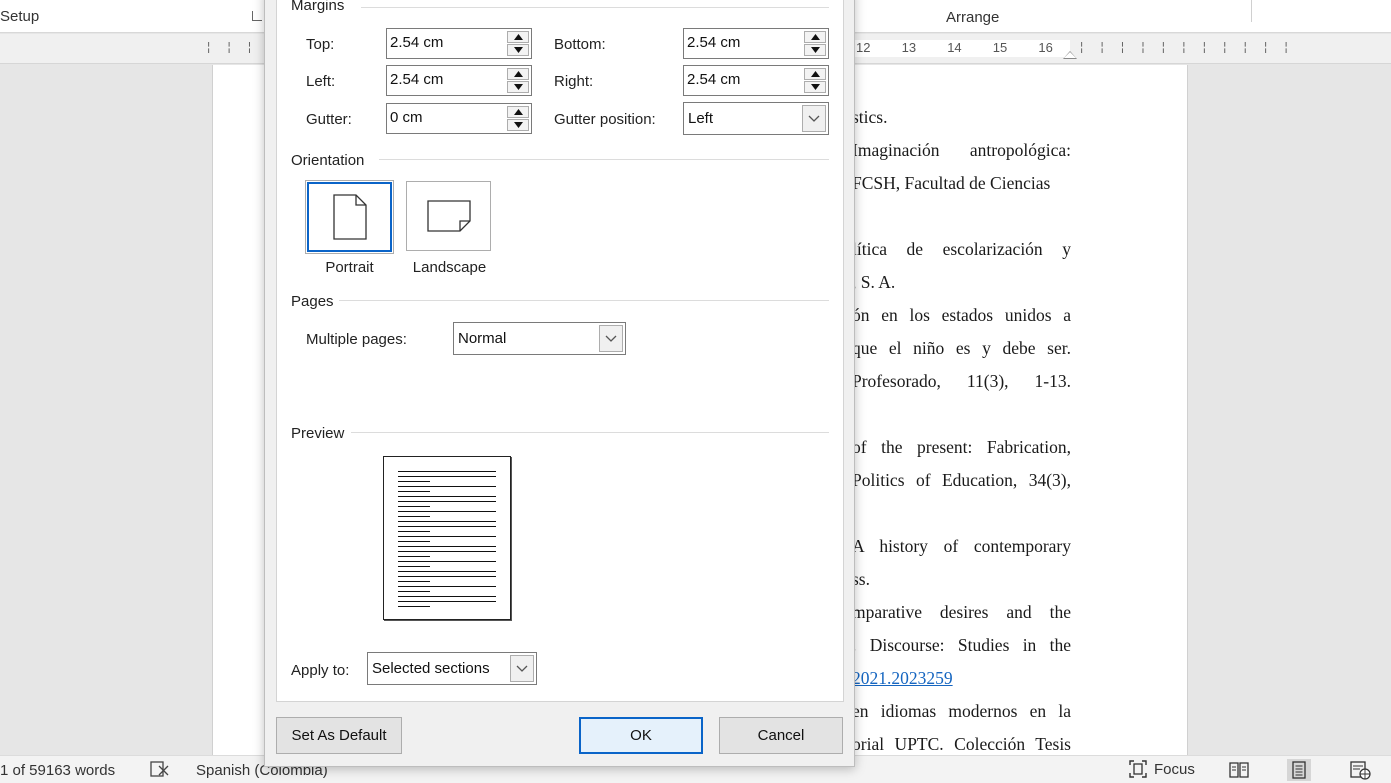 This screenshot has height=783, width=1391. I want to click on document-line: que el niño es y debe ser., so click(961, 348).